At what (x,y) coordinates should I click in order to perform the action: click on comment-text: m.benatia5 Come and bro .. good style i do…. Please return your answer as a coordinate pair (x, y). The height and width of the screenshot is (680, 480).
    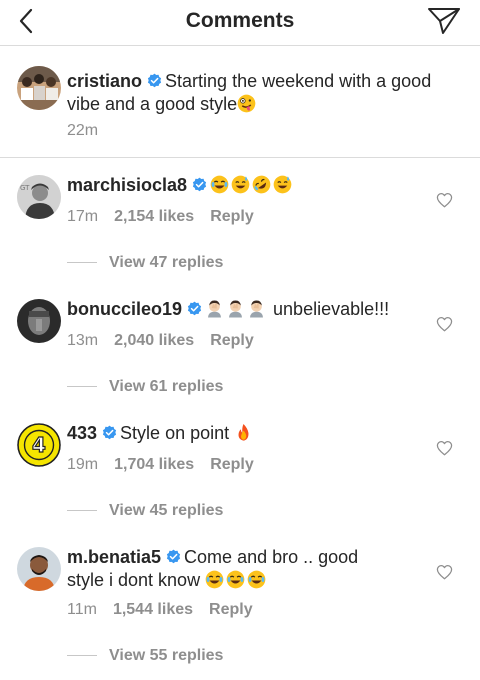
    Looking at the image, I should click on (247, 569).